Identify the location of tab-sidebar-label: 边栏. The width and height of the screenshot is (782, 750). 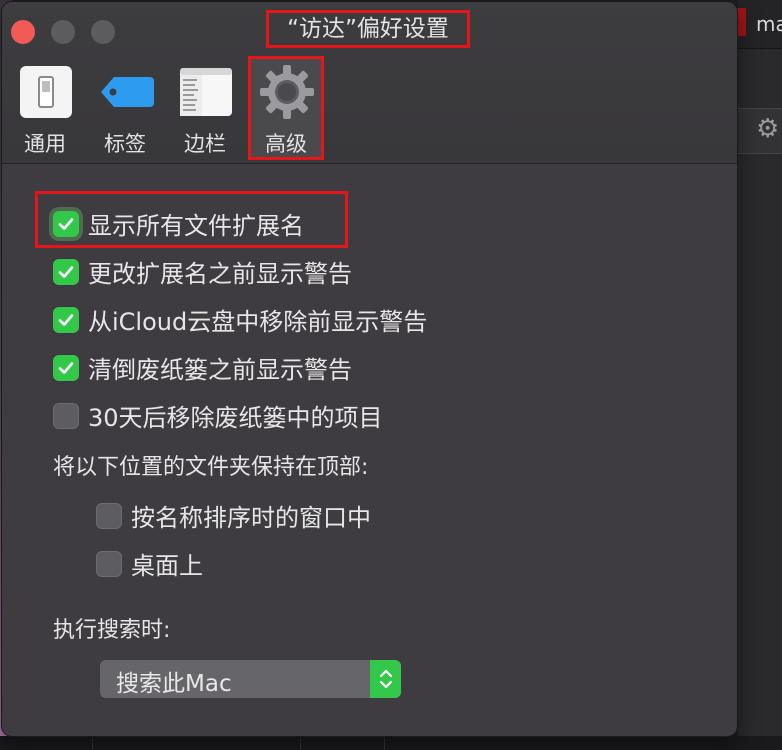
(205, 144).